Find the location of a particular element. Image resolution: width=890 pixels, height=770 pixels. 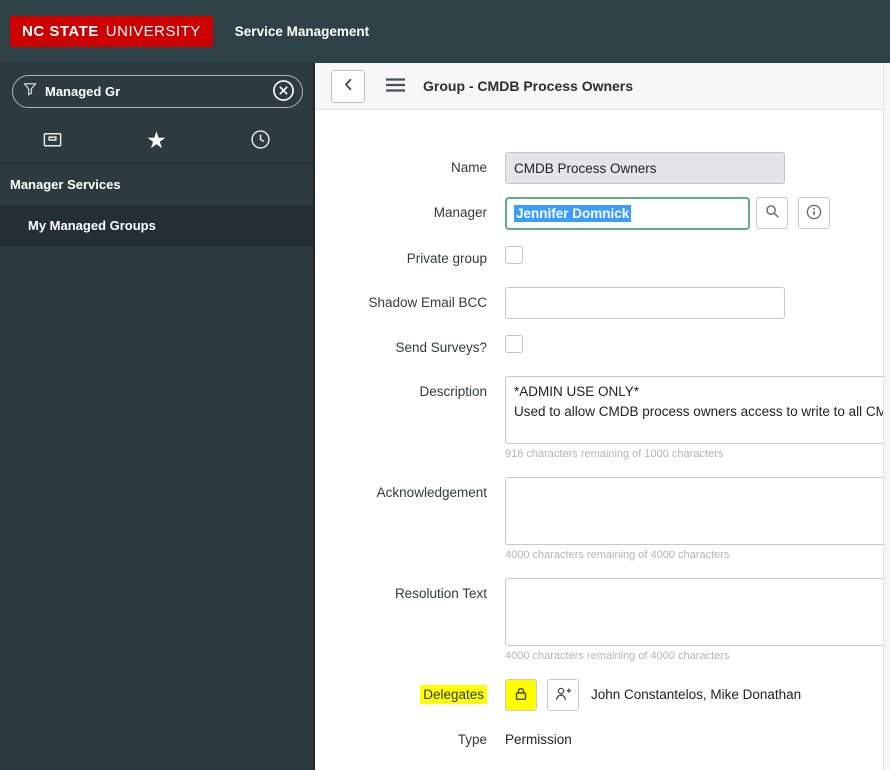

back-chevron-icon is located at coordinates (348, 86).